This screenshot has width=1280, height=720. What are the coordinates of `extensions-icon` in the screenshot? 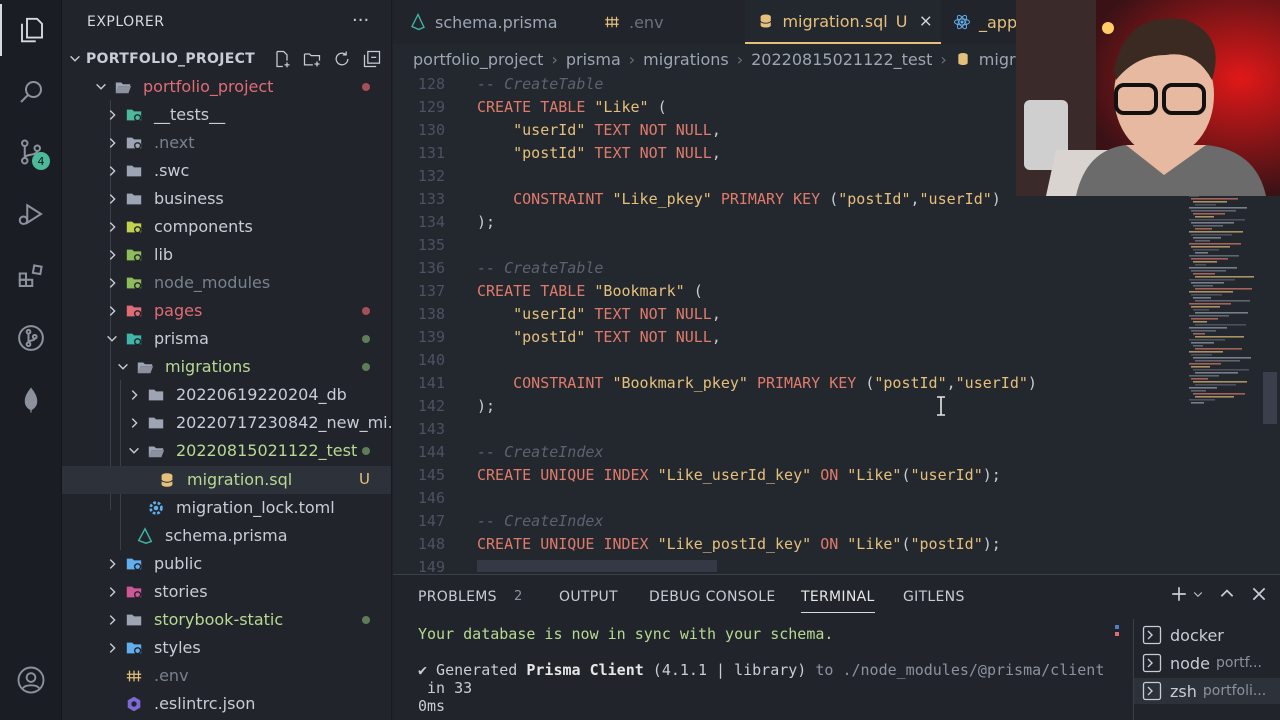 It's located at (31, 276).